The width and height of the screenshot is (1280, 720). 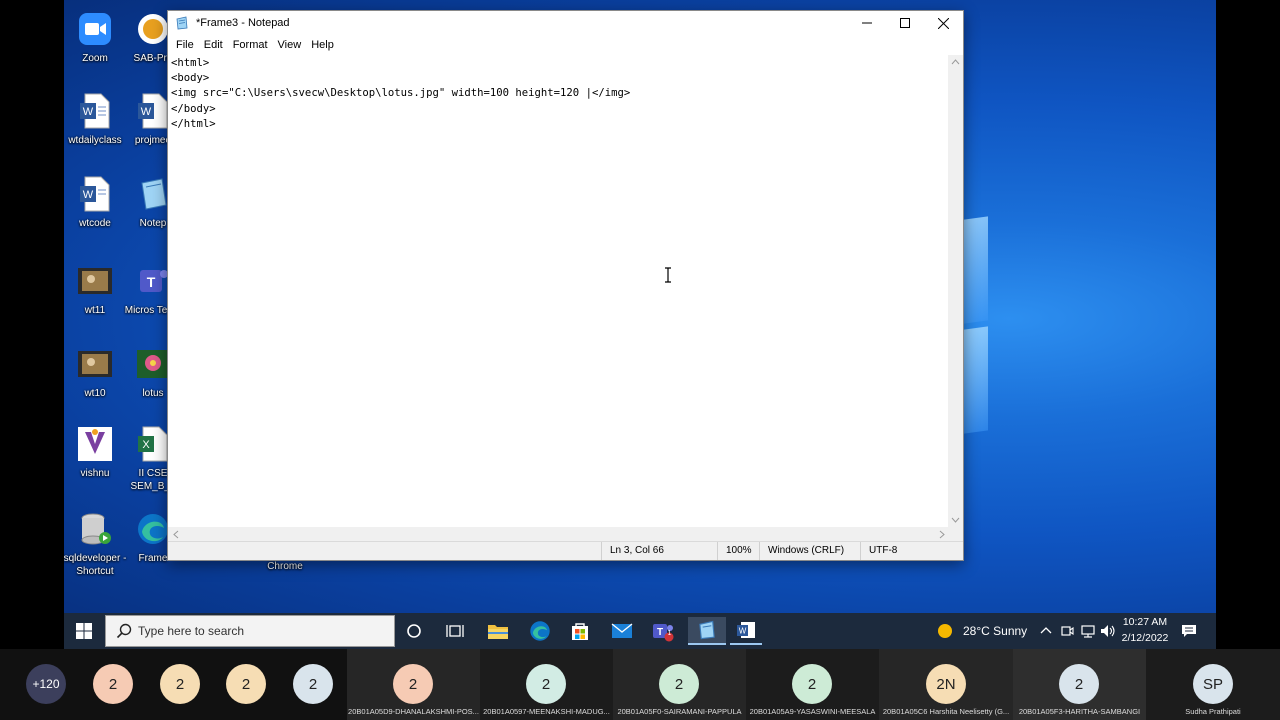 I want to click on menu-view: View, so click(x=290, y=45).